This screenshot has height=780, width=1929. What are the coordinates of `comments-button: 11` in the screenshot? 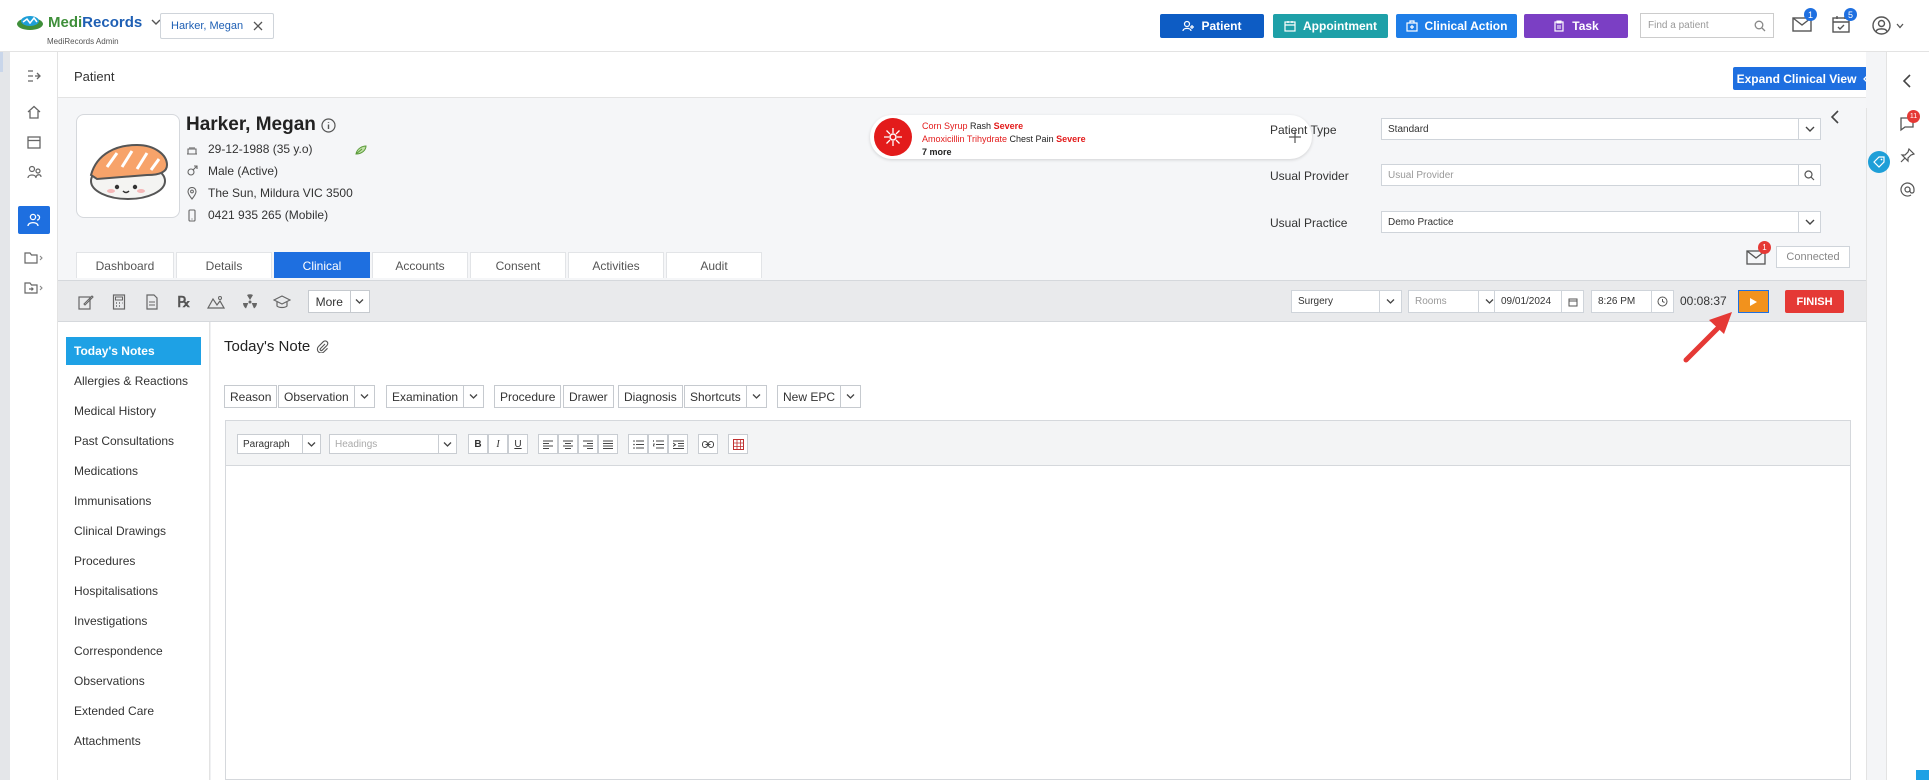 It's located at (1909, 121).